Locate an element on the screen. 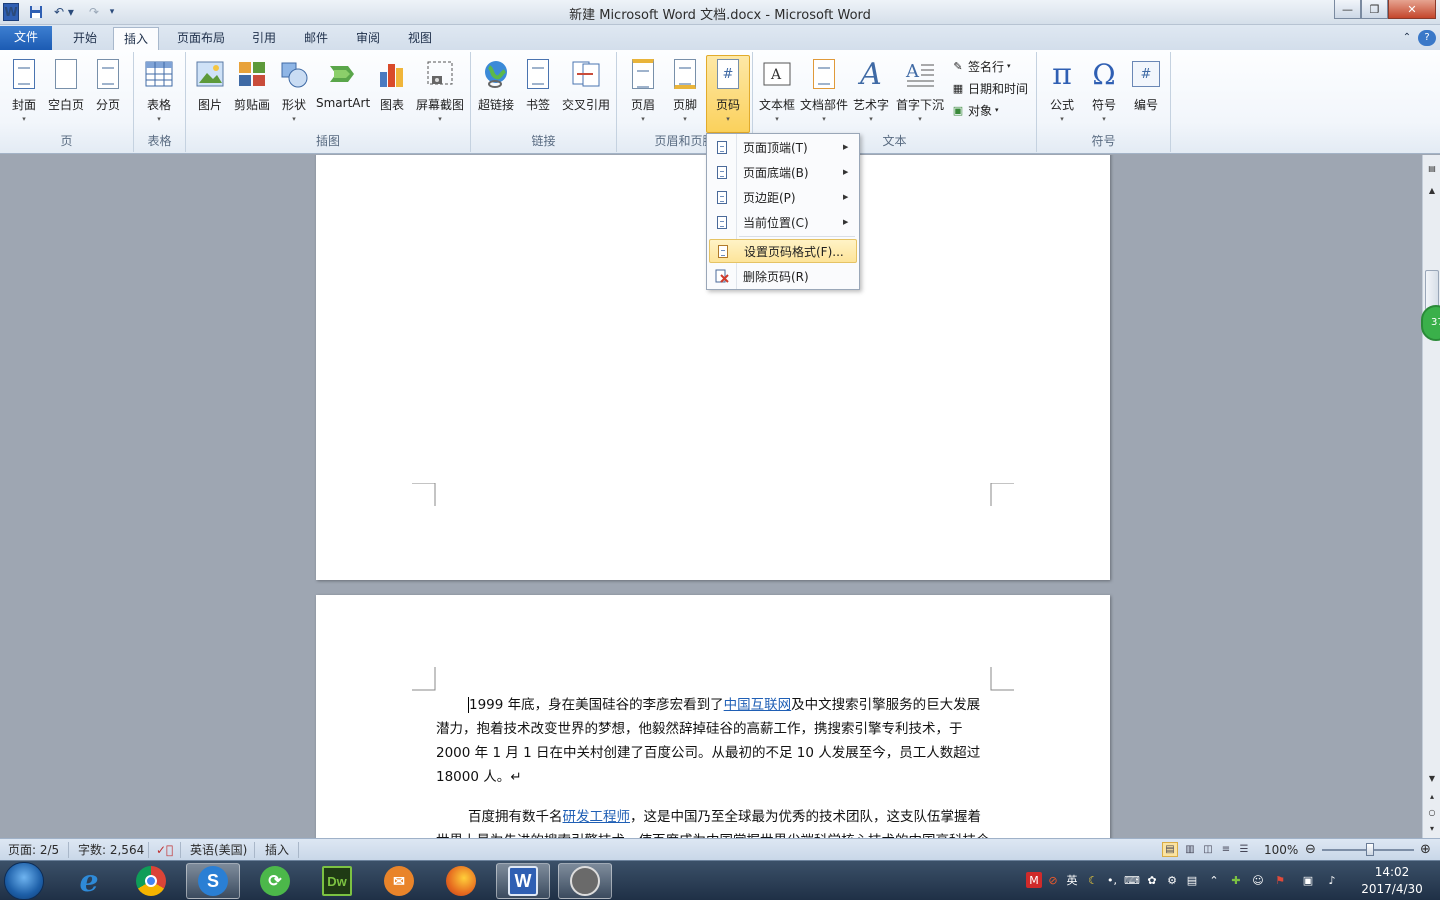  menu-item-page-margins: 页边距(P) ▶ is located at coordinates (783, 197).